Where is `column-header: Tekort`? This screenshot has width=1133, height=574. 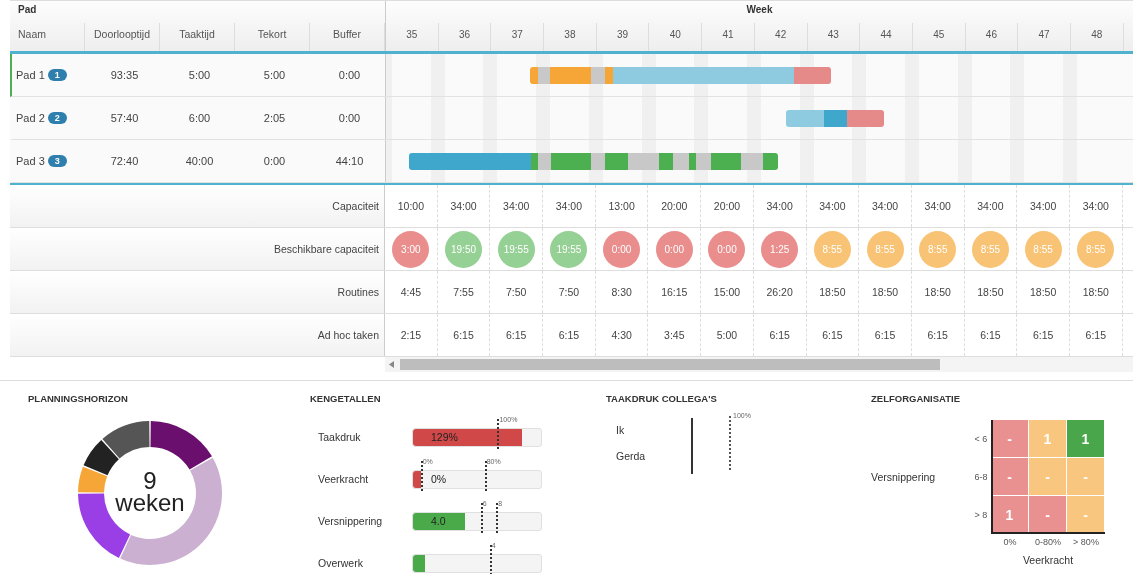 column-header: Tekort is located at coordinates (272, 37).